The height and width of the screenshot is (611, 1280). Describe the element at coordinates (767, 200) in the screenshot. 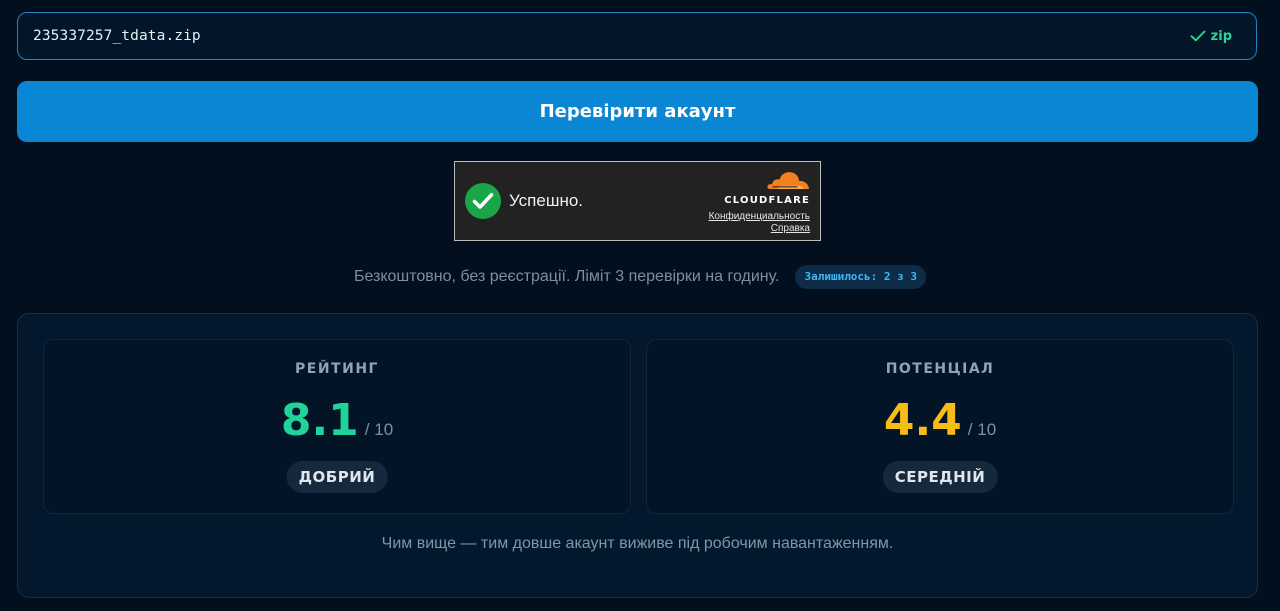

I see `cloudflare-wordmark: CLOUDFLARE` at that location.